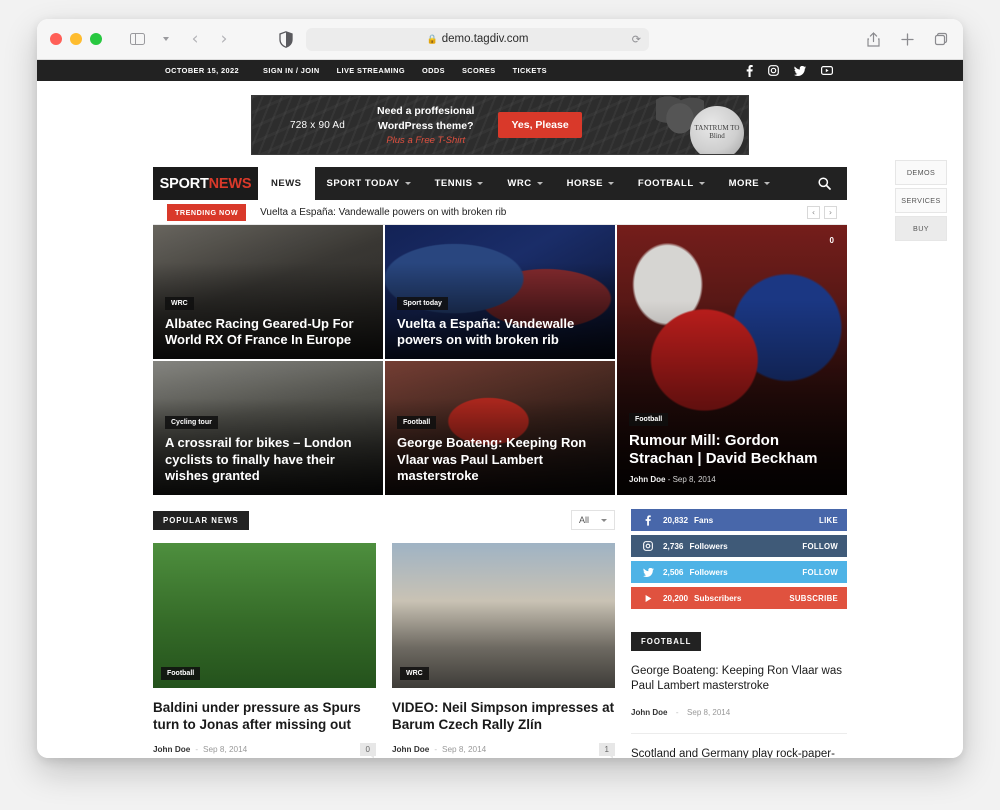 This screenshot has width=1000, height=810. Describe the element at coordinates (205, 183) in the screenshot. I see `site-logo: SPORT NEWS` at that location.